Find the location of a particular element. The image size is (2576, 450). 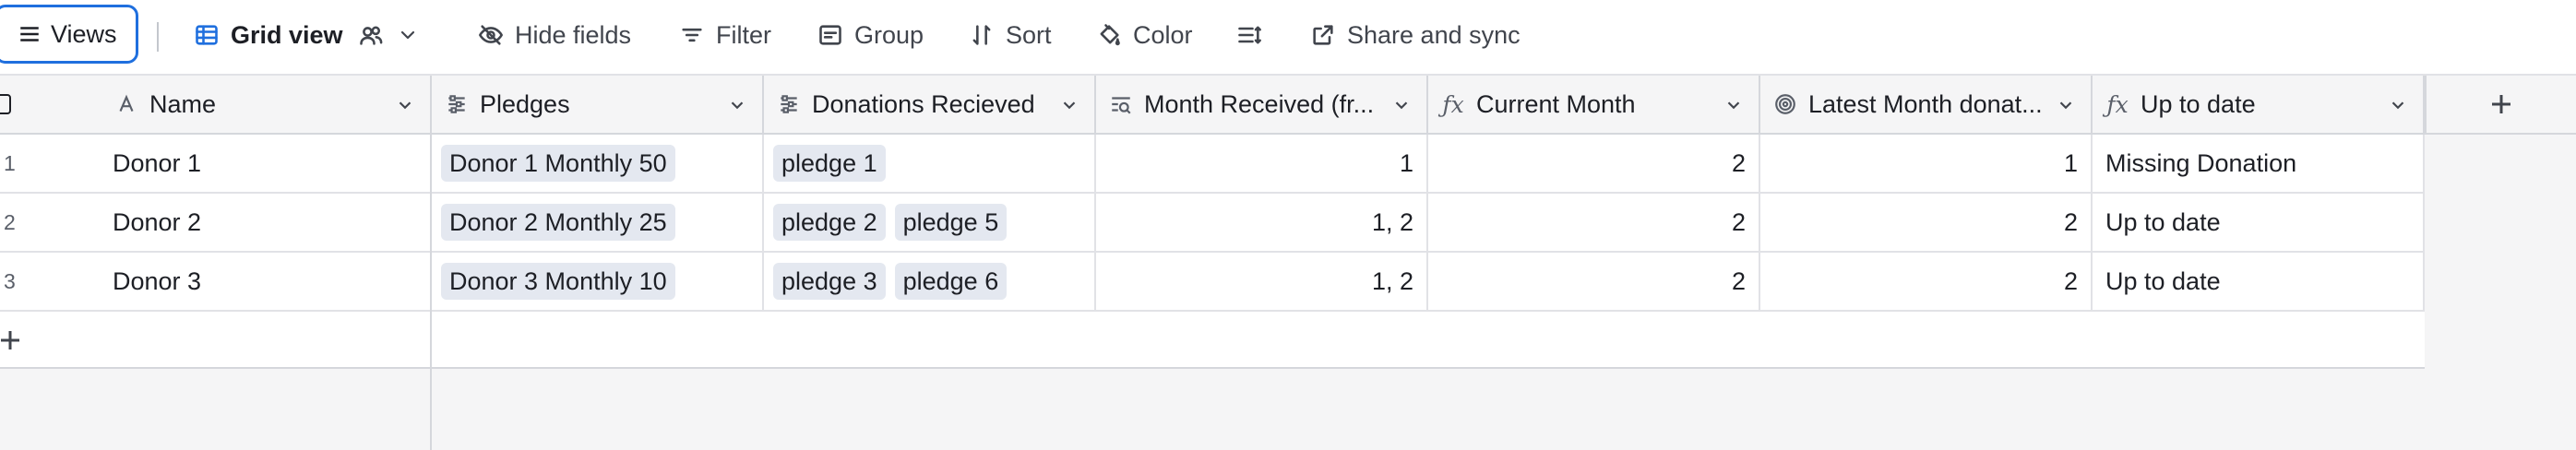

name-cell: Donor 2 is located at coordinates (266, 223).